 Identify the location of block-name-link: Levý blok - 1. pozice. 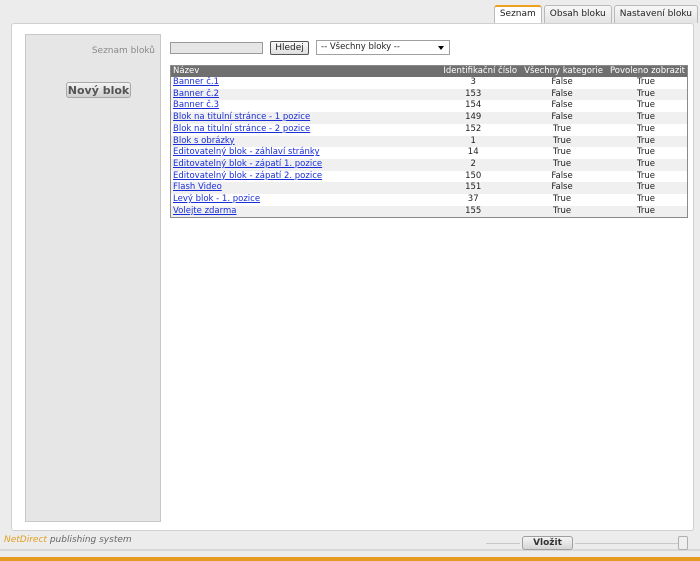
(216, 199).